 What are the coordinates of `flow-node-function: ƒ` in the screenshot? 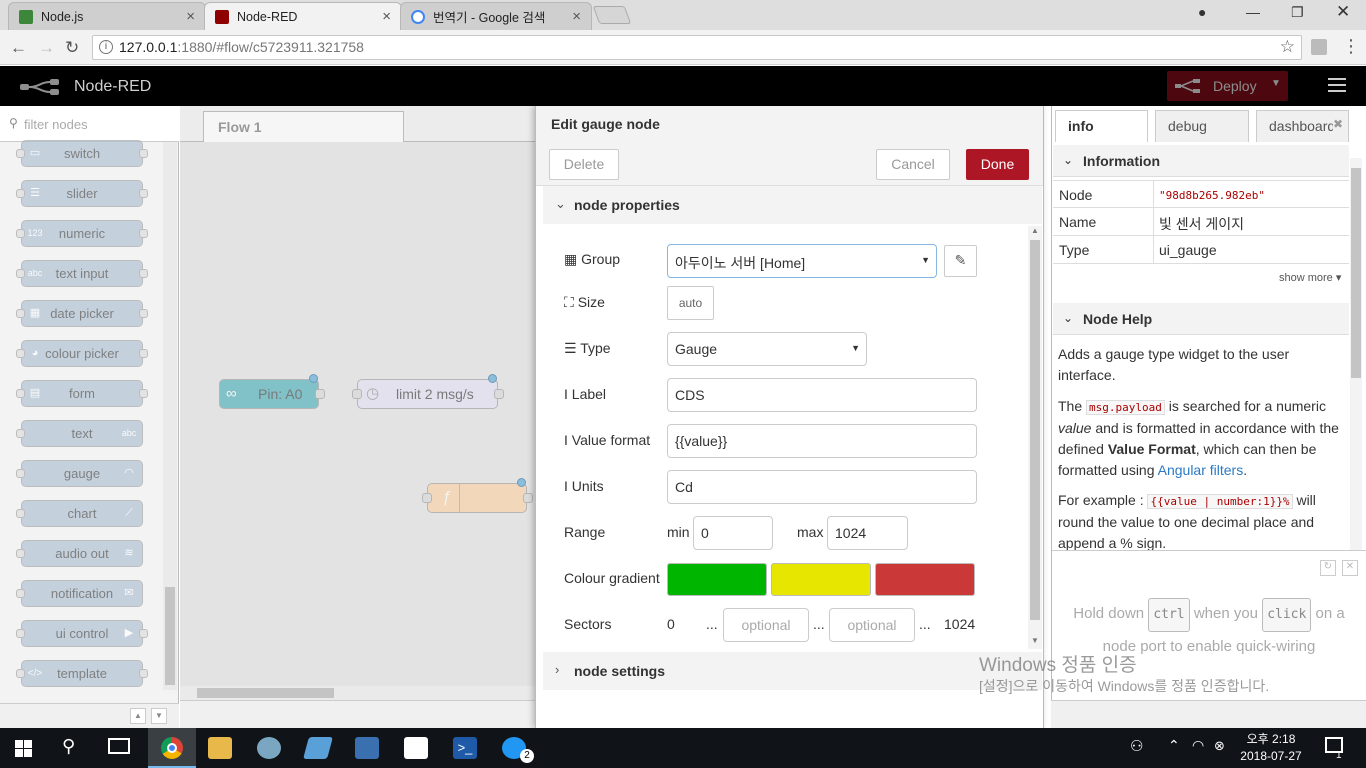 It's located at (477, 495).